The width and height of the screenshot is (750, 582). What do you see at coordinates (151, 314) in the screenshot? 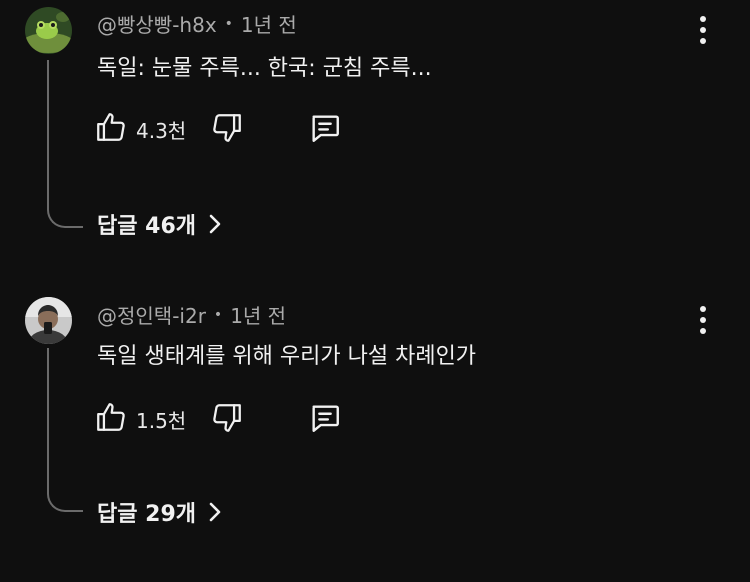
I see `author-name: @정인택-i2r` at bounding box center [151, 314].